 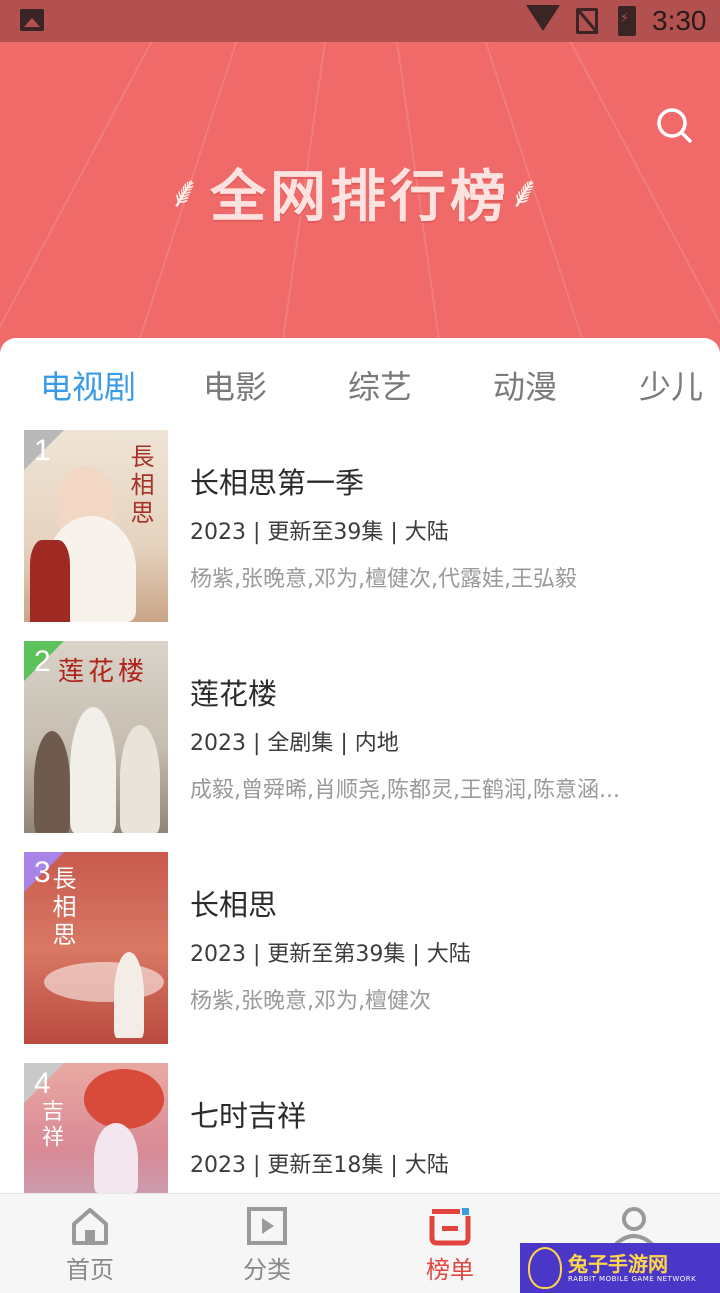 What do you see at coordinates (671, 385) in the screenshot?
I see `tab-kids: 少儿` at bounding box center [671, 385].